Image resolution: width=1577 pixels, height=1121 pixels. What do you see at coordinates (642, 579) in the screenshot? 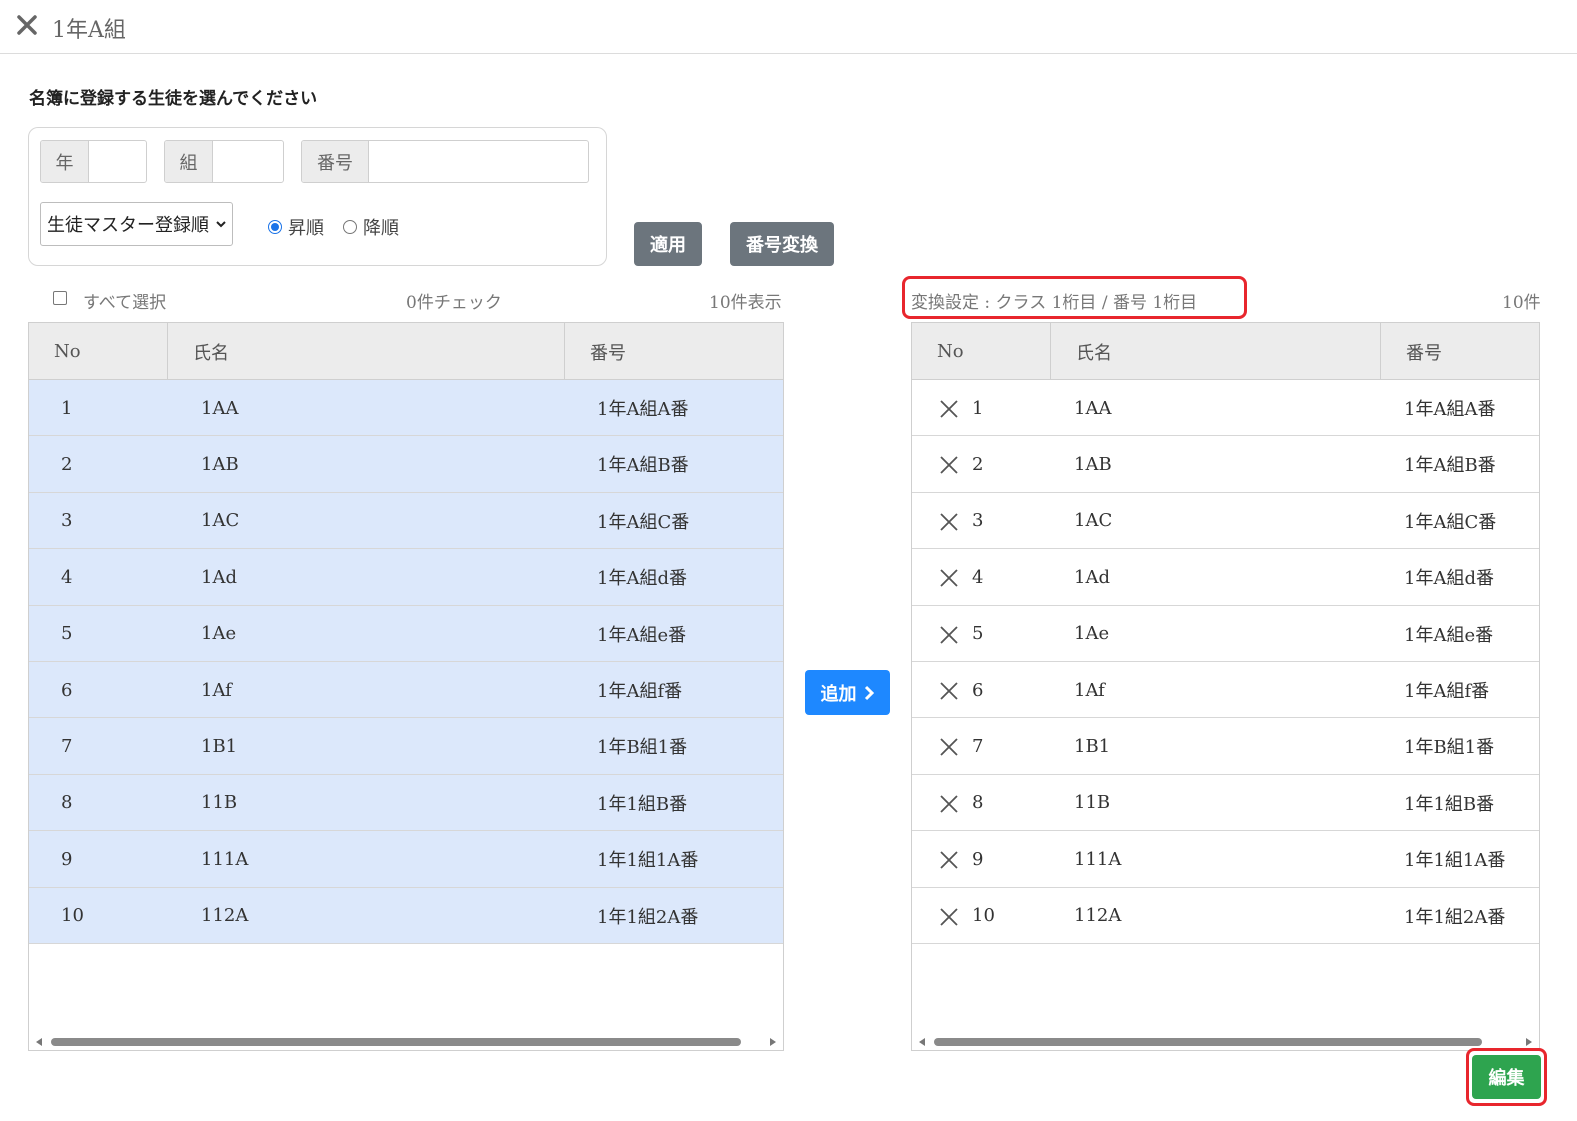
I see `cell-number: 1年A組d番` at bounding box center [642, 579].